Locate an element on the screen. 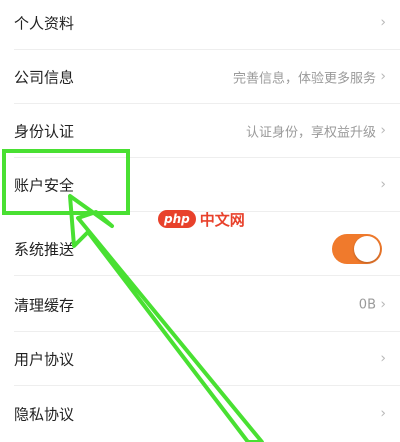  settings-row-company-info: 公司信息 完善信息，体验更多服务 › is located at coordinates (200, 76).